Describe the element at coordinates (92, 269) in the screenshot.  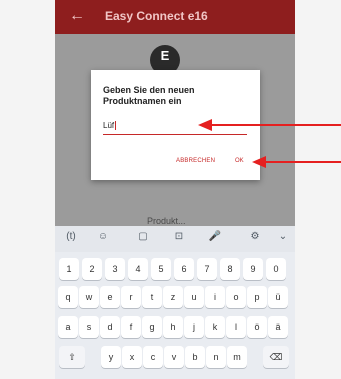
I see `key-2: 2` at that location.